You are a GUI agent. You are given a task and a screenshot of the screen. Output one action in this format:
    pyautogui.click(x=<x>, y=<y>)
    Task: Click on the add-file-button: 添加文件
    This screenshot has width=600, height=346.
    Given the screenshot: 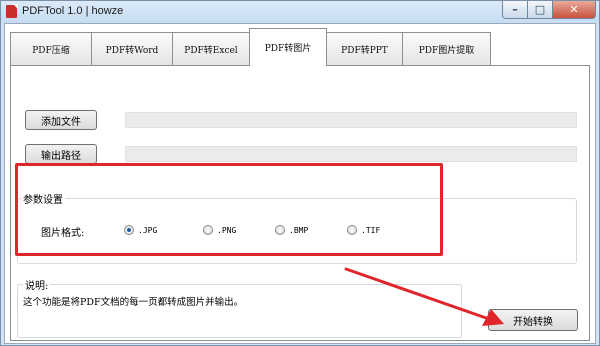 What is the action you would take?
    pyautogui.click(x=61, y=120)
    